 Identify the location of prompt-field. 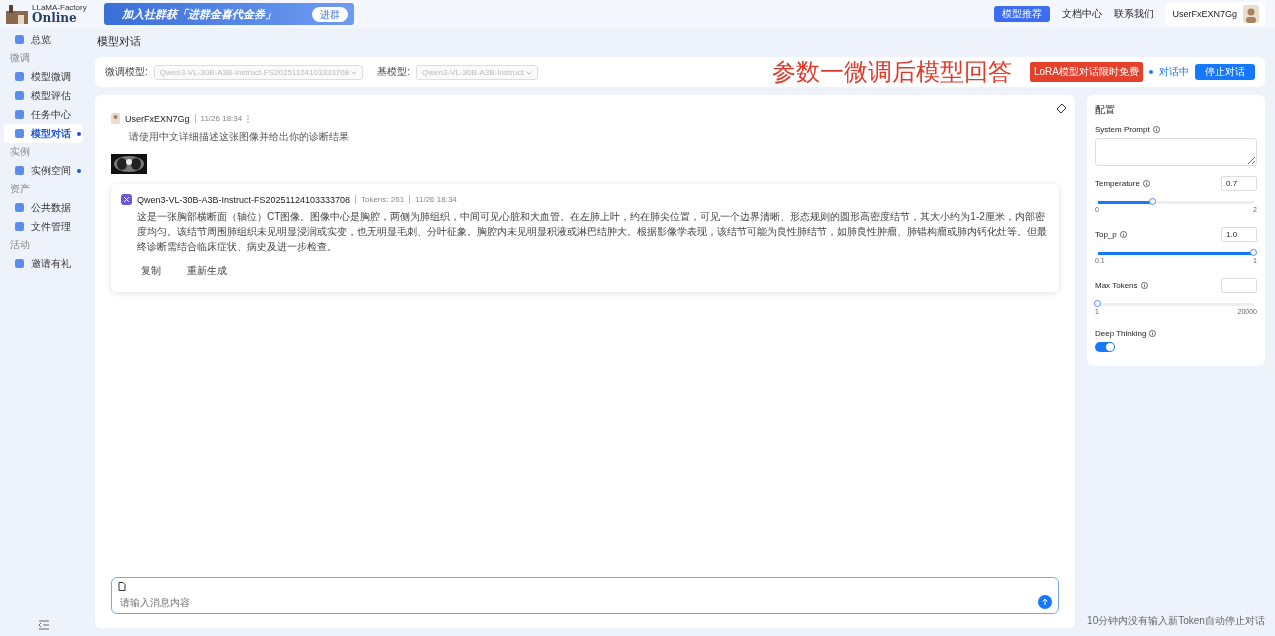
(1176, 152).